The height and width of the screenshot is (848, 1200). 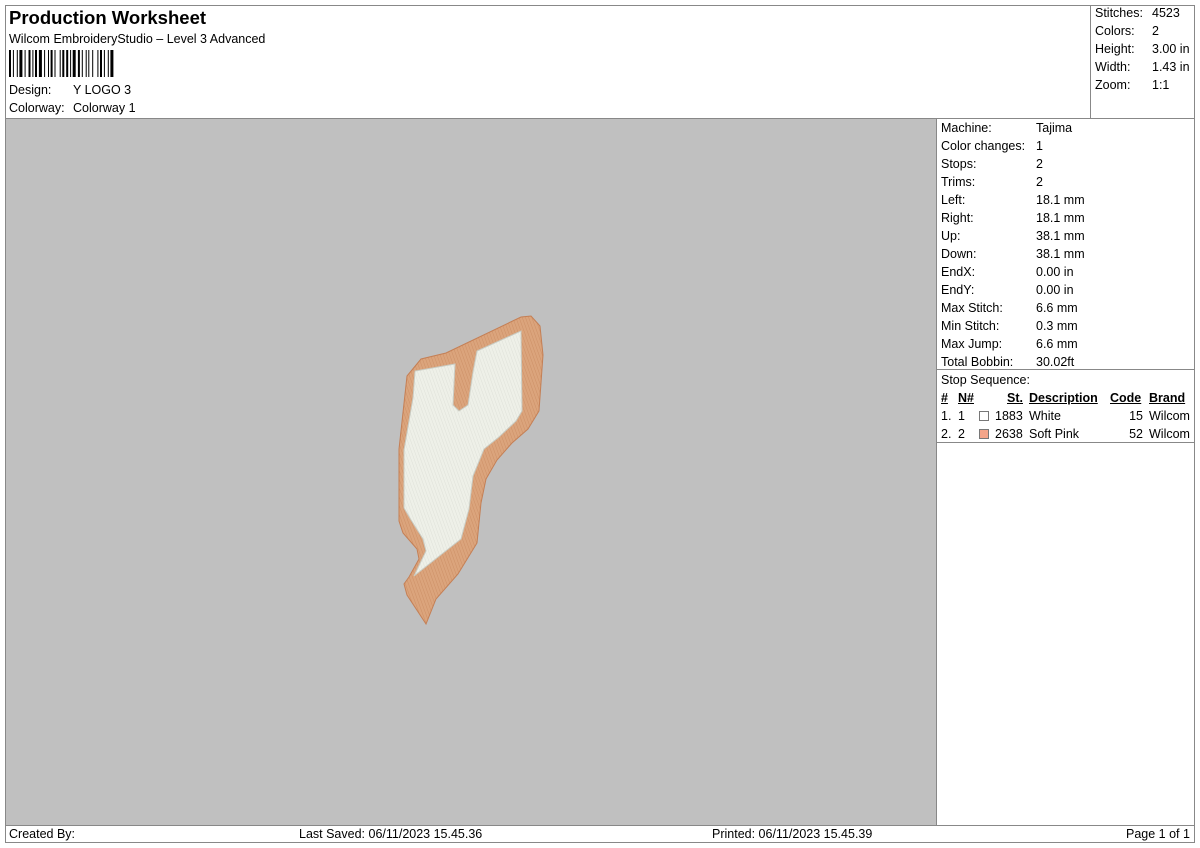 What do you see at coordinates (1015, 398) in the screenshot?
I see `col-header-st: St.` at bounding box center [1015, 398].